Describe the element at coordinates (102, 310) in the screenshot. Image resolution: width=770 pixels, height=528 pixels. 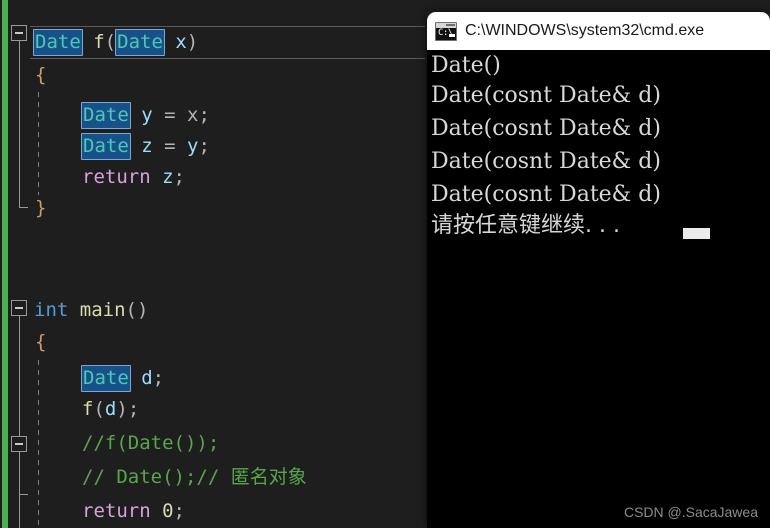
I see `token-function-main: main` at that location.